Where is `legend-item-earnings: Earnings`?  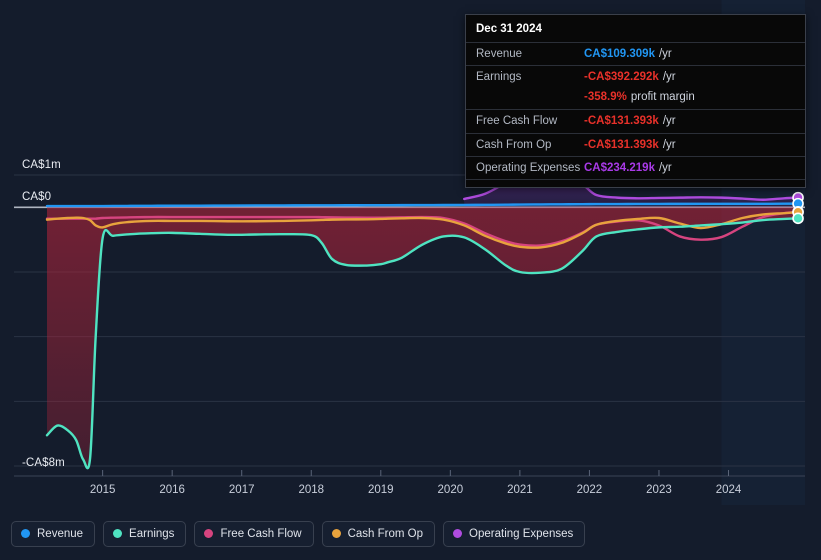 legend-item-earnings: Earnings is located at coordinates (145, 533).